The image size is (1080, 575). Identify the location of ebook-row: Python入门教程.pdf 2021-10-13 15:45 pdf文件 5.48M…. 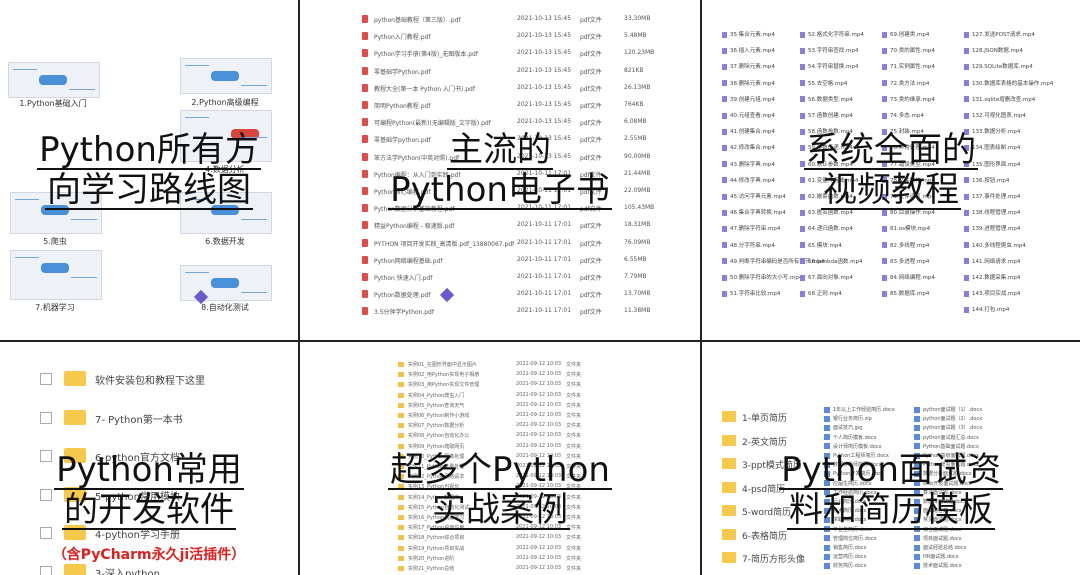
(512, 37).